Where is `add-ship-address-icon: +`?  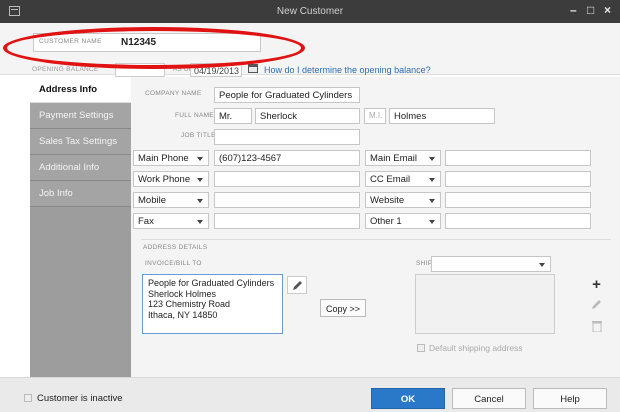 add-ship-address-icon: + is located at coordinates (596, 284).